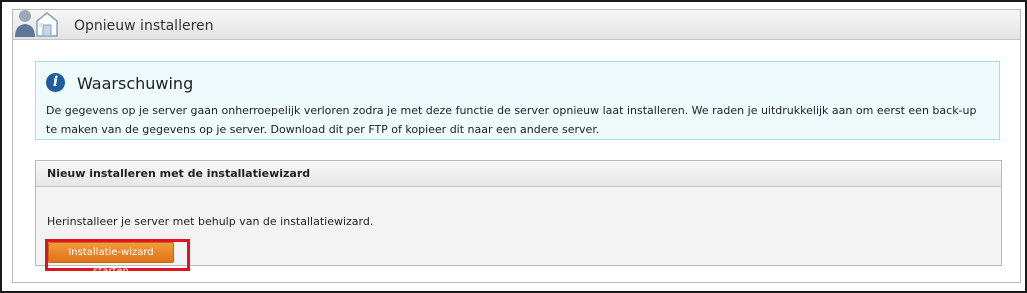 The image size is (1027, 293). Describe the element at coordinates (36, 23) in the screenshot. I see `user-server-icon` at that location.